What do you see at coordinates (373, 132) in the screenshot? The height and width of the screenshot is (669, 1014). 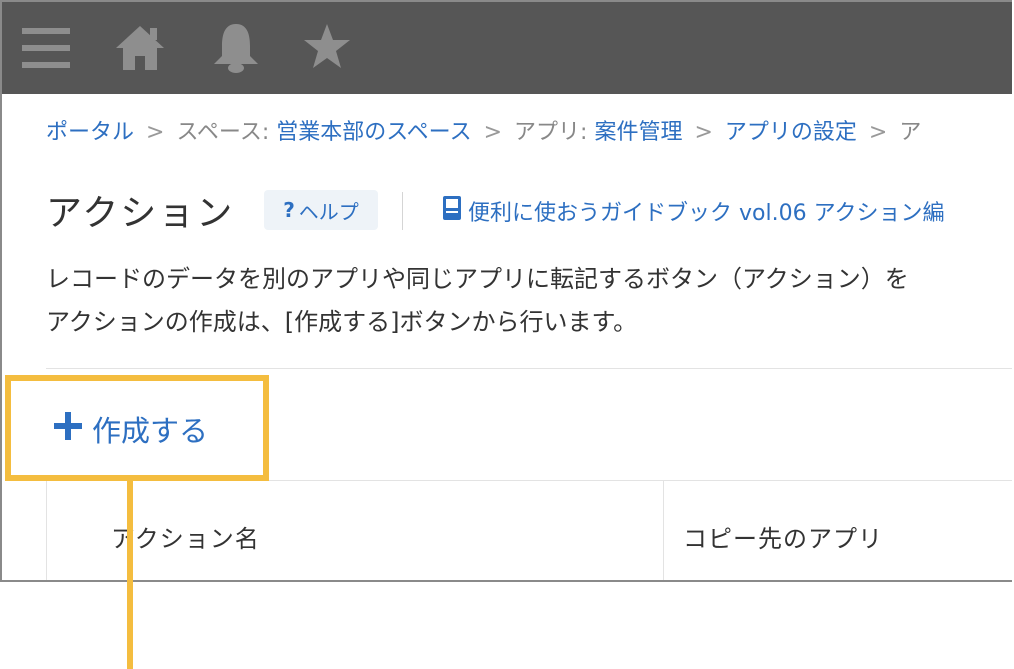 I see `breadcrumb-space: 営業本部のスペース` at bounding box center [373, 132].